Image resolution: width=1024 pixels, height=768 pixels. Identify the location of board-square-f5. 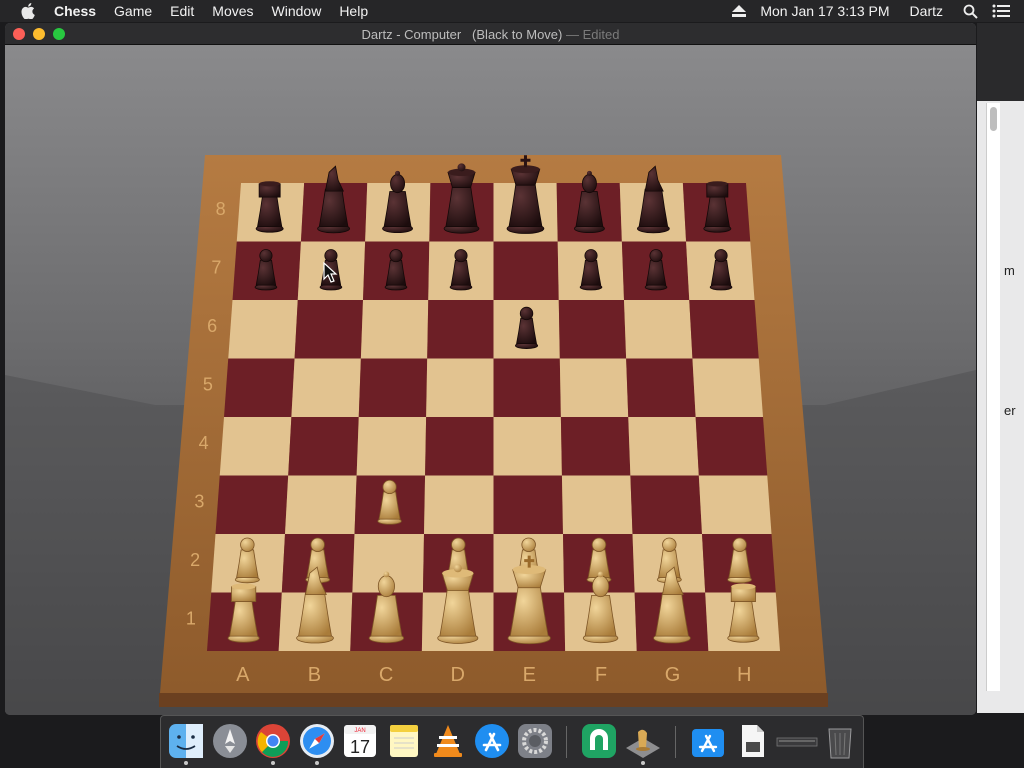
(594, 388).